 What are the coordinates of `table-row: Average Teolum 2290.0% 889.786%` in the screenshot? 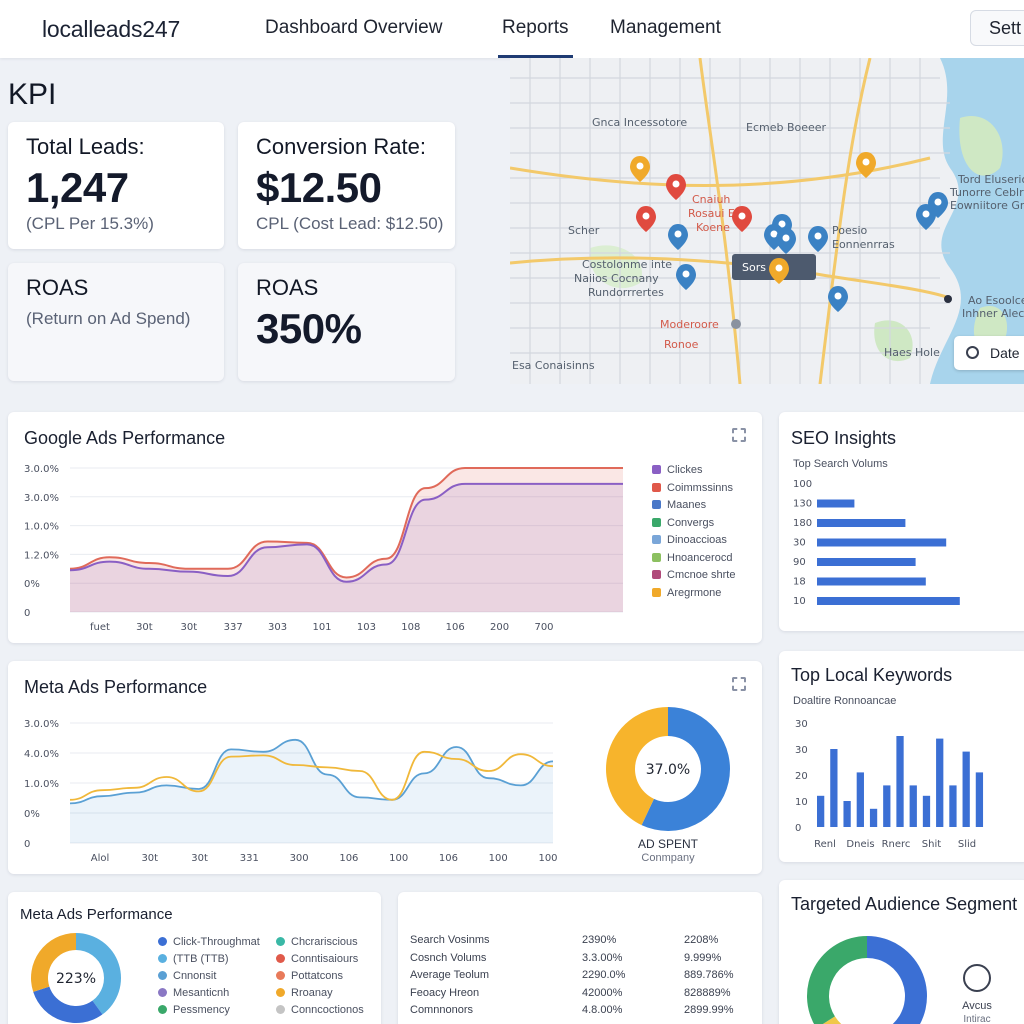 It's located at (575, 977).